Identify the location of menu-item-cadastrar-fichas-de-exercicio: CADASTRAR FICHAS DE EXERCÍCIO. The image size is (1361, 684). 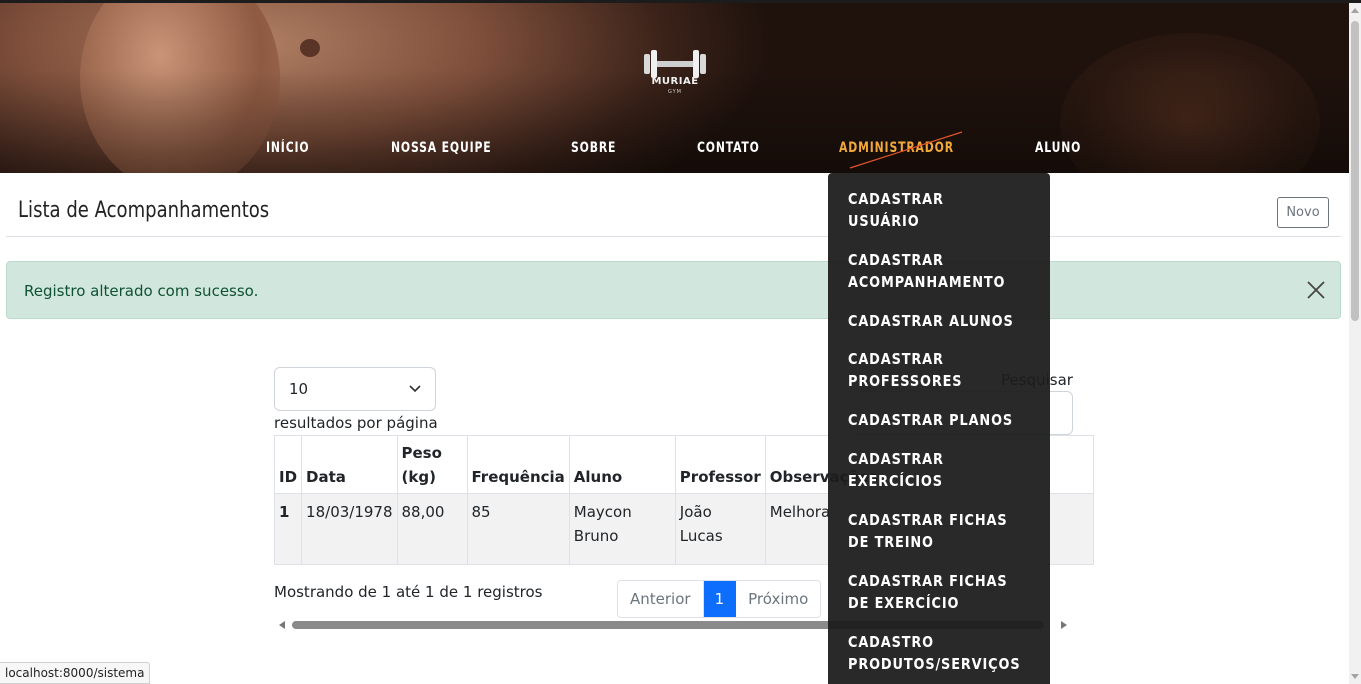
(934, 592).